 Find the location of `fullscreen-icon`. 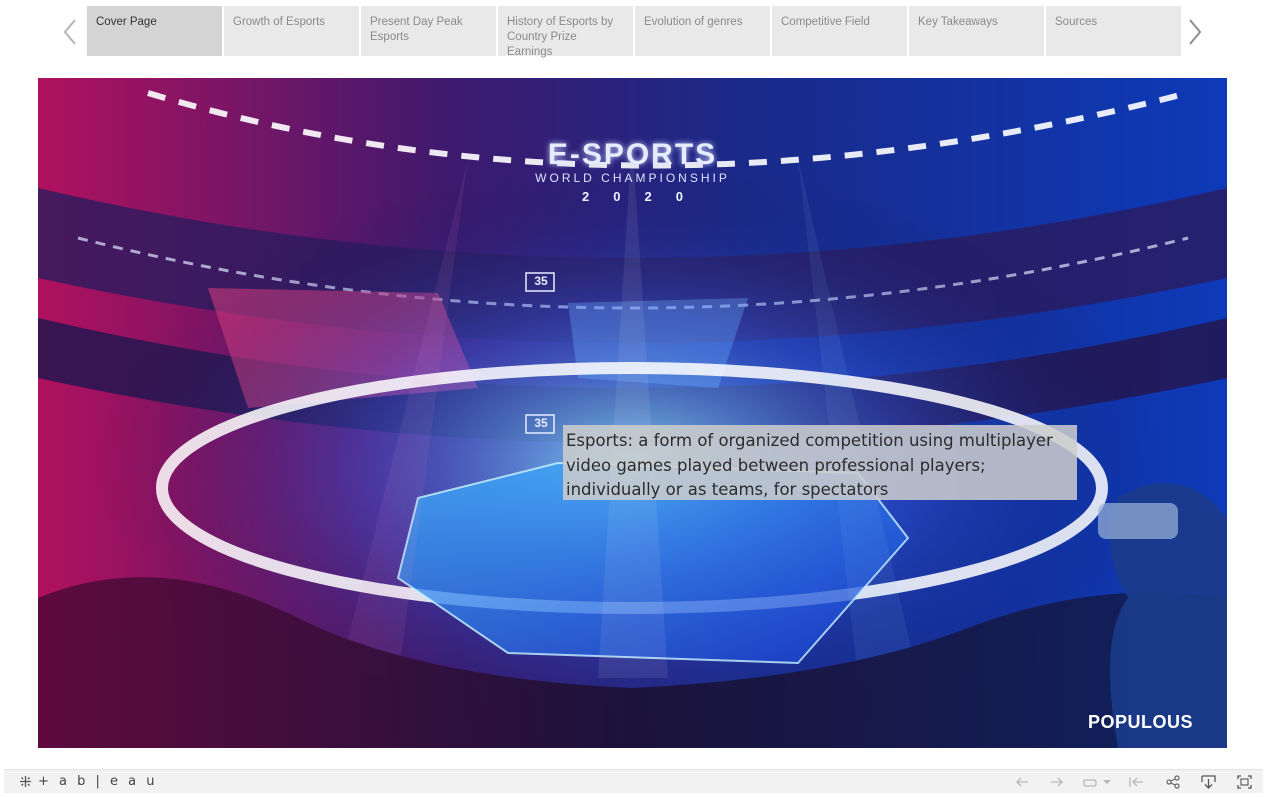

fullscreen-icon is located at coordinates (1244, 781).